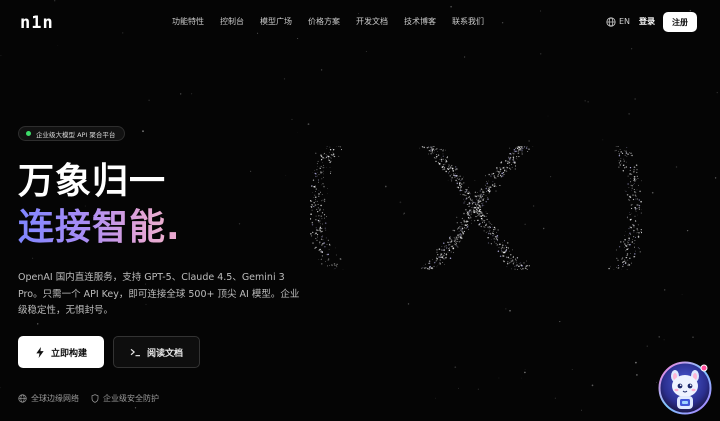  Describe the element at coordinates (276, 22) in the screenshot. I see `nav-item-models: 模型广场` at that location.